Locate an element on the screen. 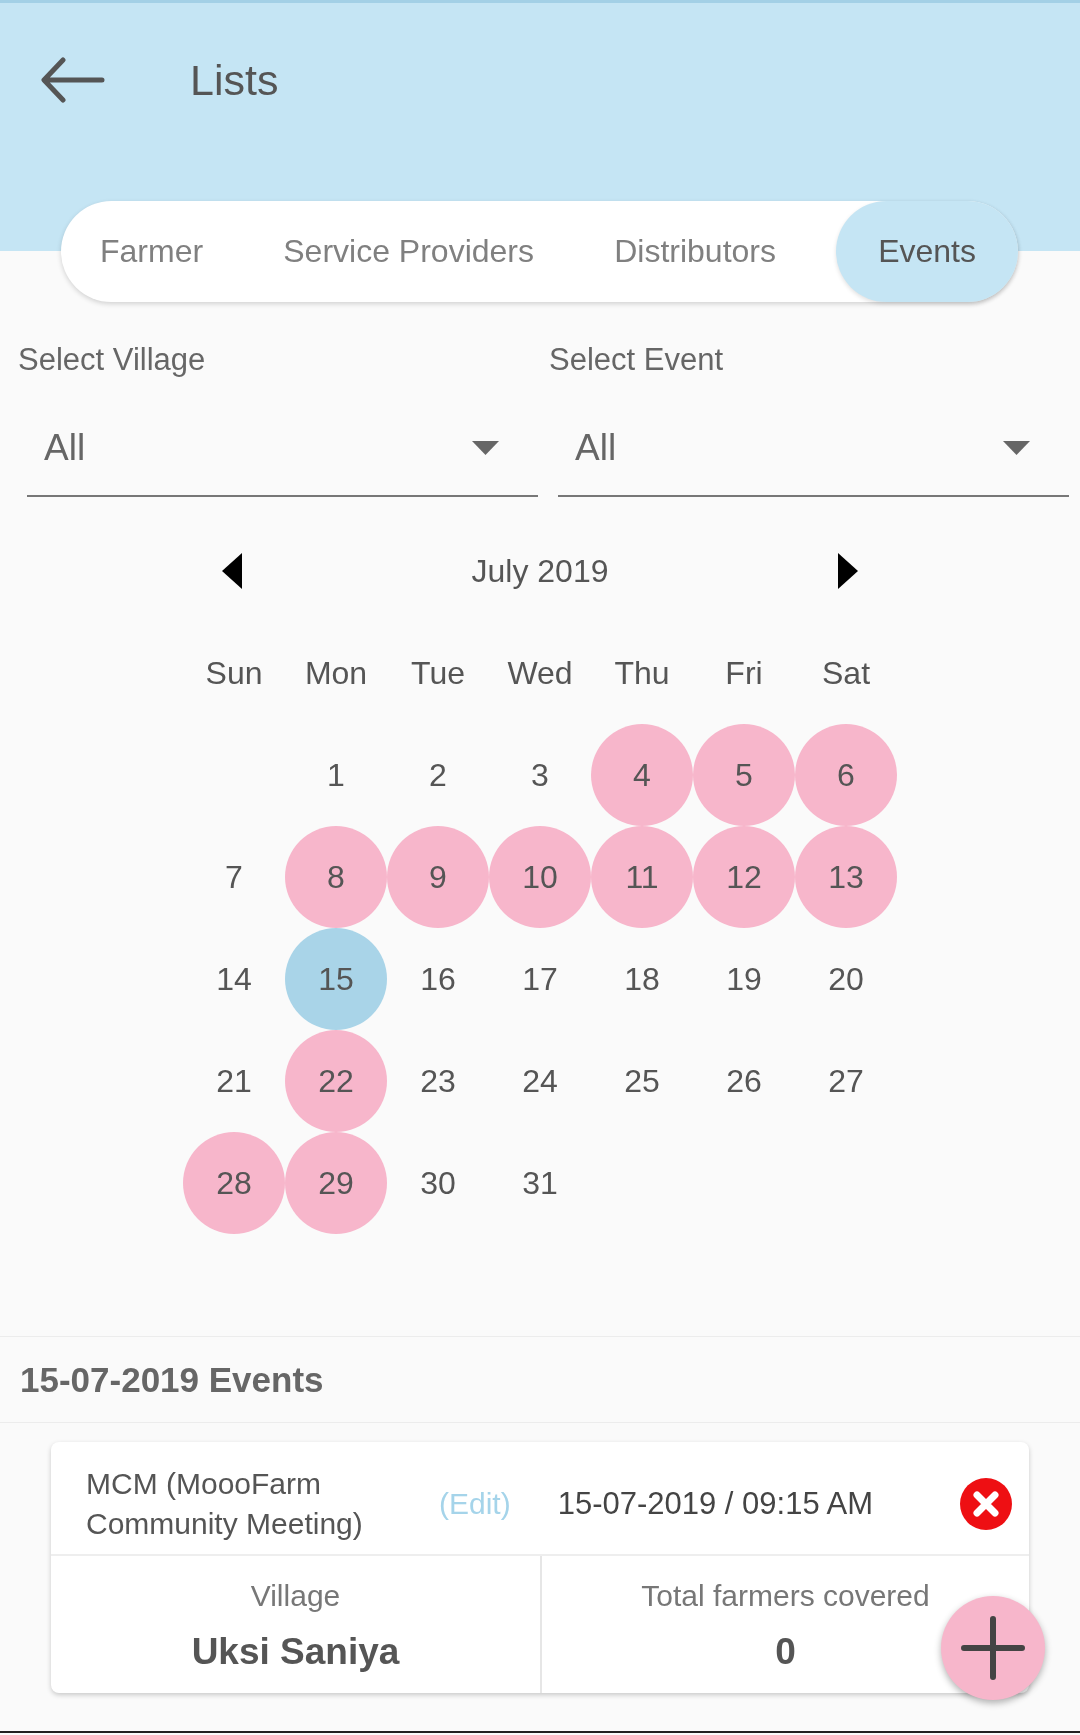 This screenshot has height=1735, width=1080. filter-label: Select Event is located at coordinates (637, 360).